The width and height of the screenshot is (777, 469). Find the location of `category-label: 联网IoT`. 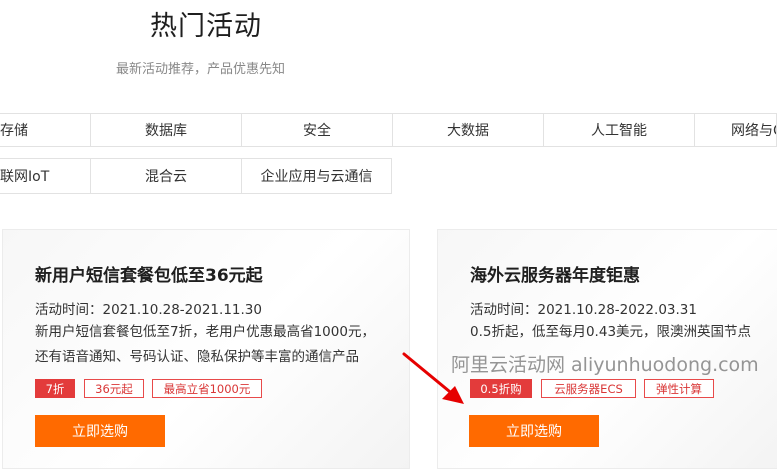

category-label: 联网IoT is located at coordinates (25, 177).